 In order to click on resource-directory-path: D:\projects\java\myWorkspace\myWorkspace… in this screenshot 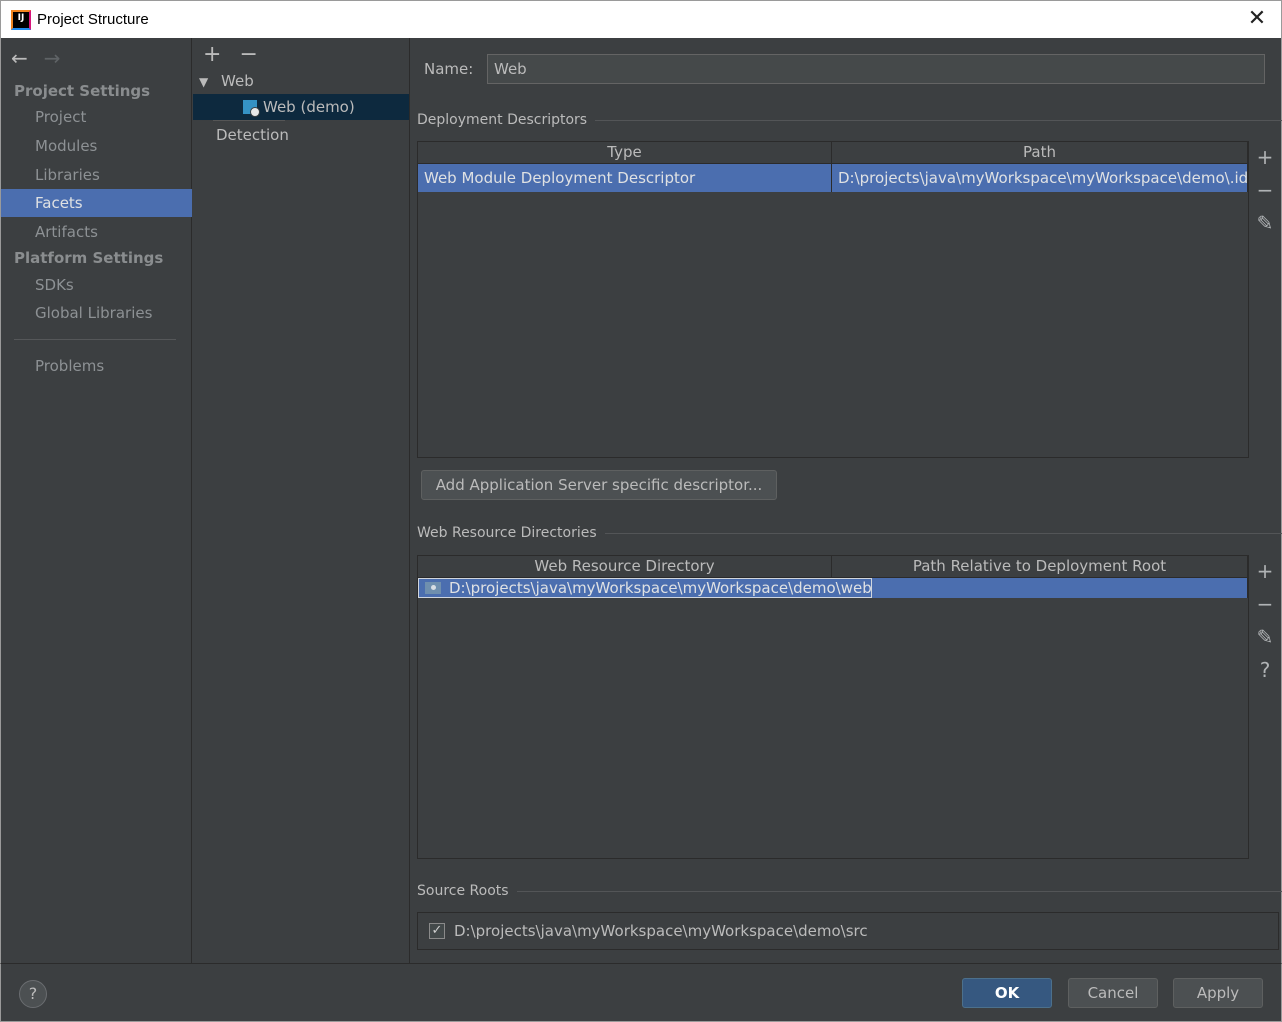, I will do `click(660, 588)`.